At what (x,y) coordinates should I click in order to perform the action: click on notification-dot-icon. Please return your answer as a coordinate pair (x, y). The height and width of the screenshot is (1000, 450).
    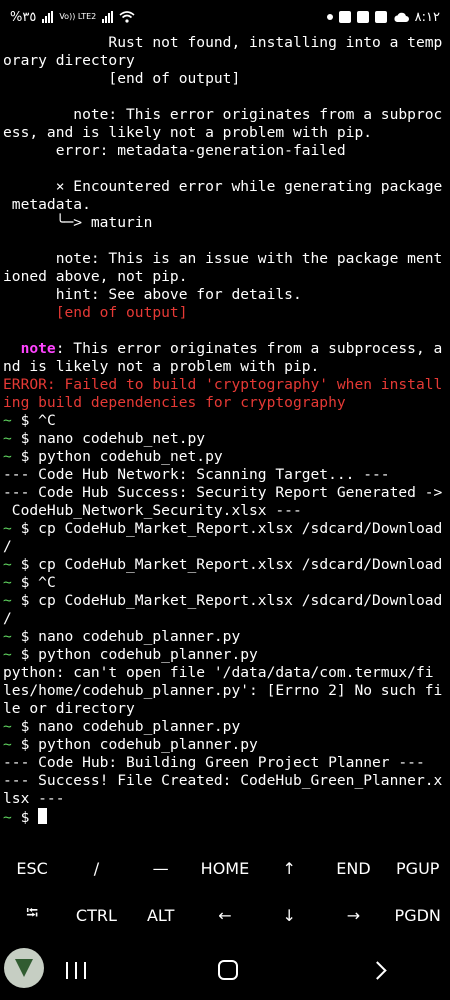
    Looking at the image, I should click on (329, 17).